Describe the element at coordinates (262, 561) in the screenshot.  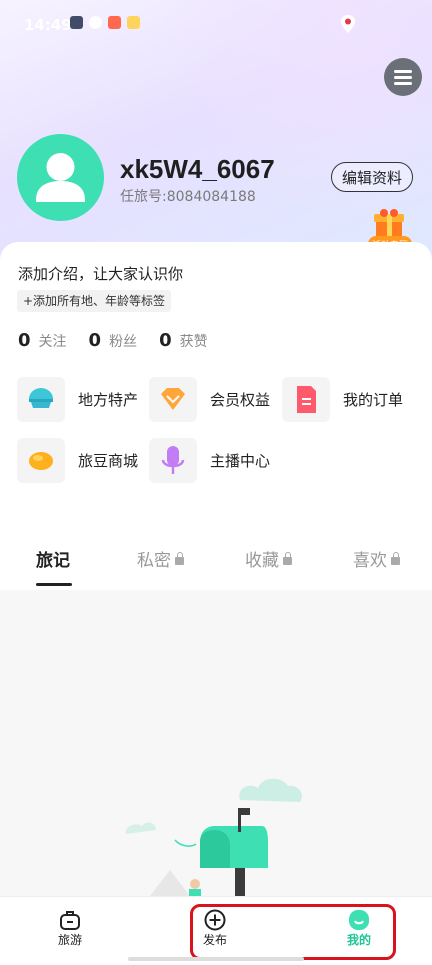
I see `tab-label: 收藏` at that location.